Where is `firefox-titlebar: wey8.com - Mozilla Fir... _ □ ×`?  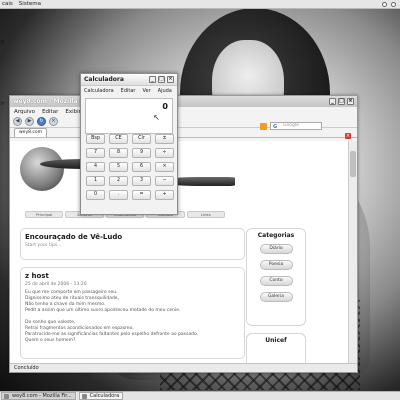 firefox-titlebar: wey8.com - Mozilla Fir... _ □ × is located at coordinates (183, 101).